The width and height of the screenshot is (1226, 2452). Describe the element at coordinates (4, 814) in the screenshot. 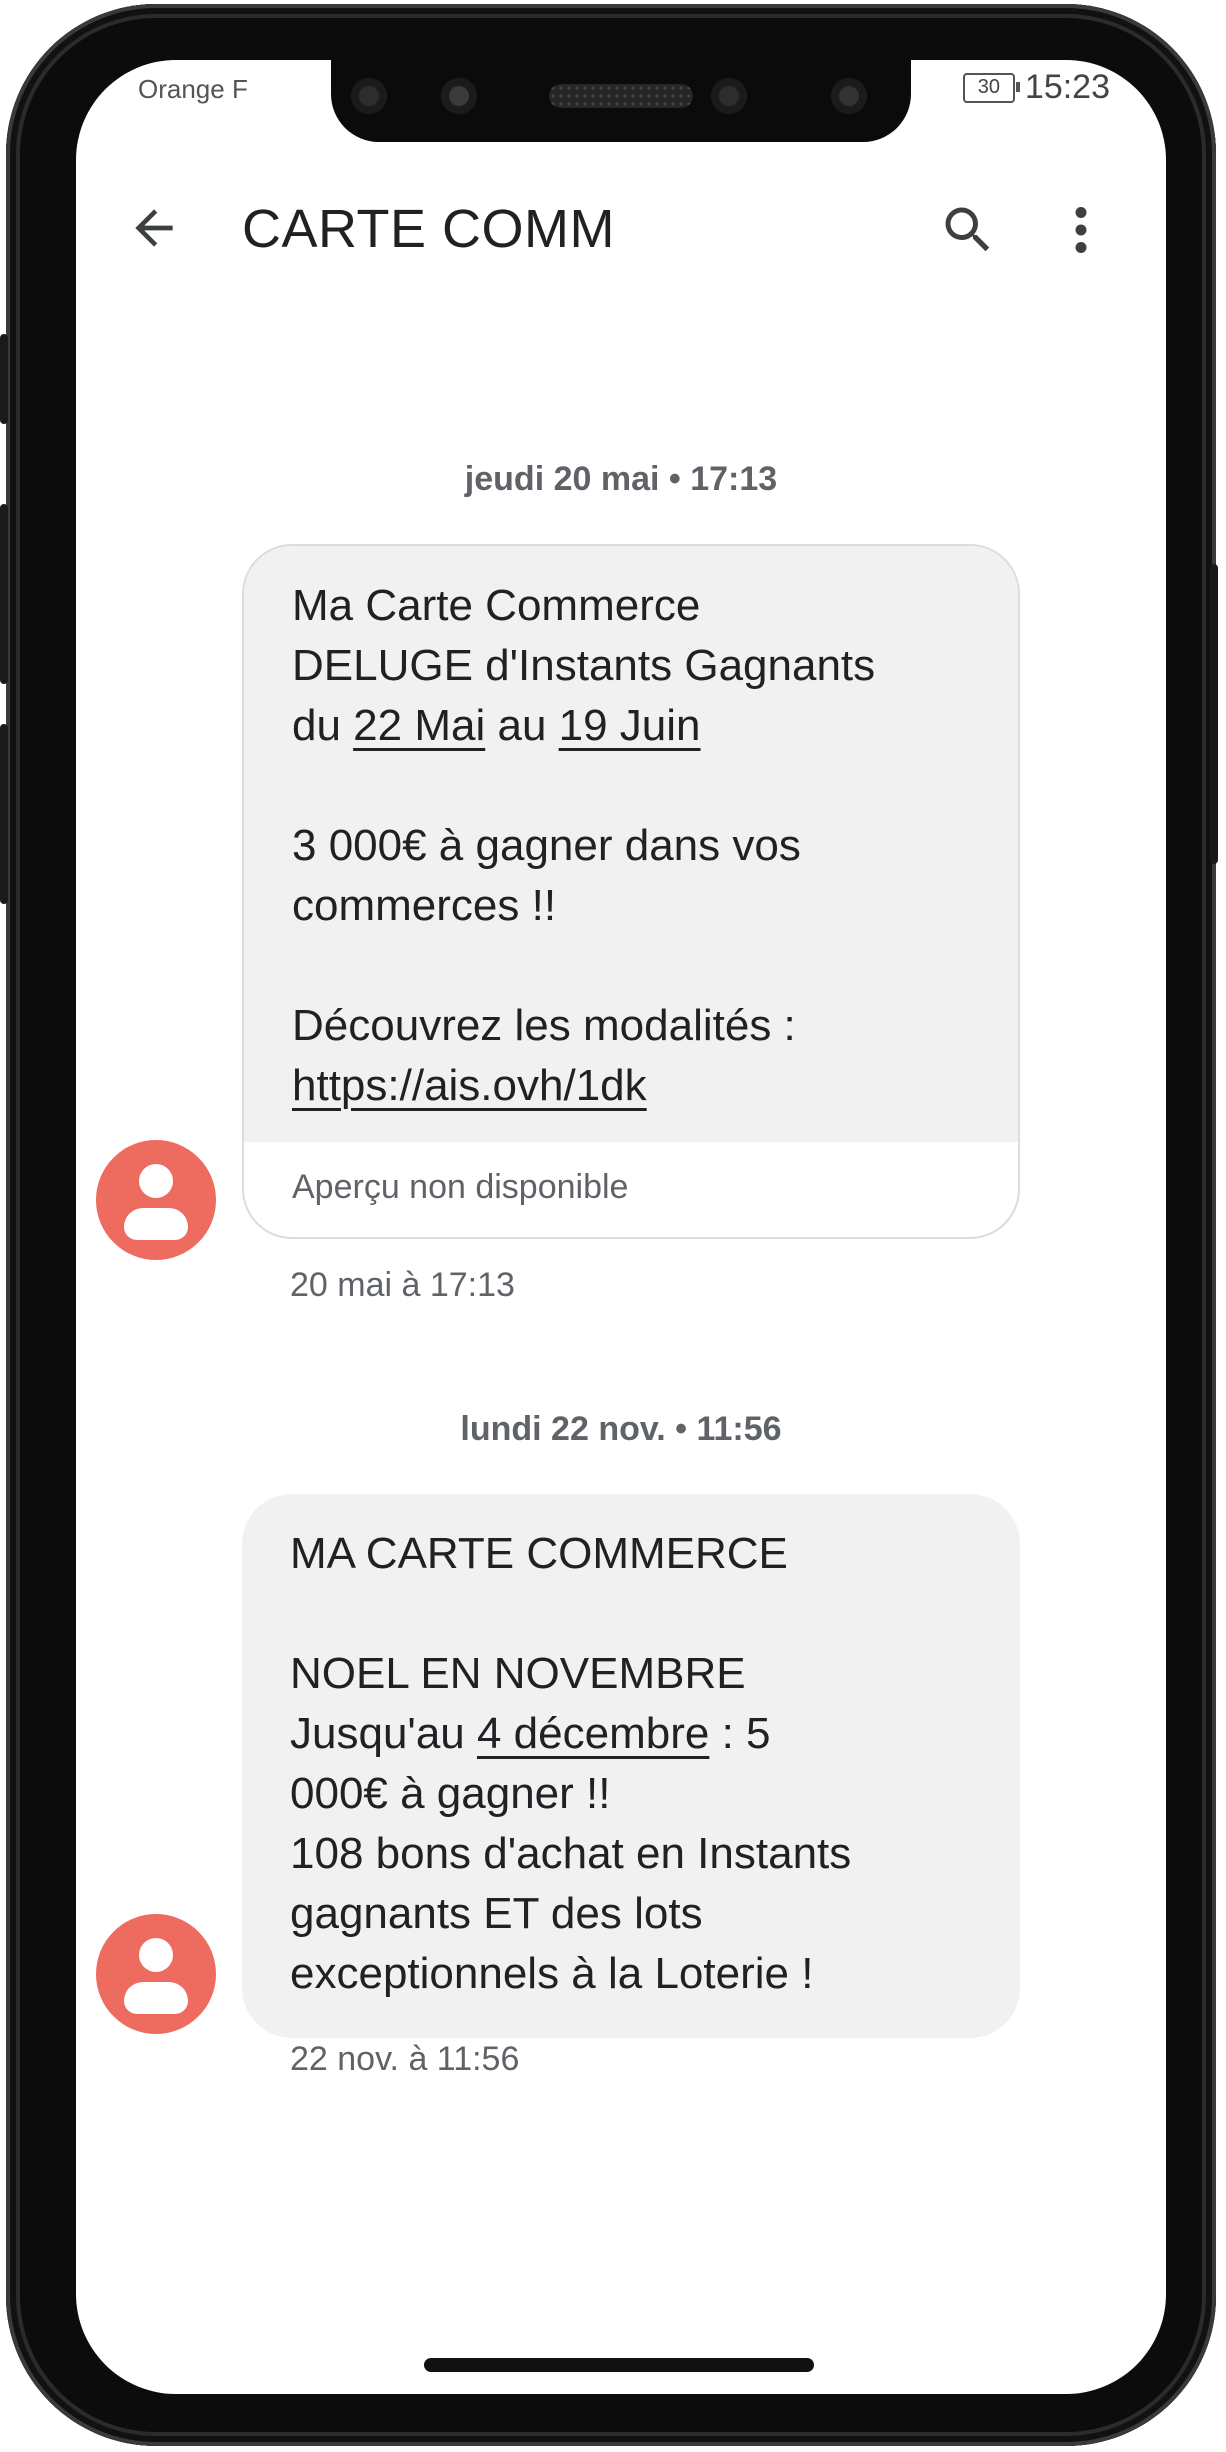

I see `volume-down-button` at that location.